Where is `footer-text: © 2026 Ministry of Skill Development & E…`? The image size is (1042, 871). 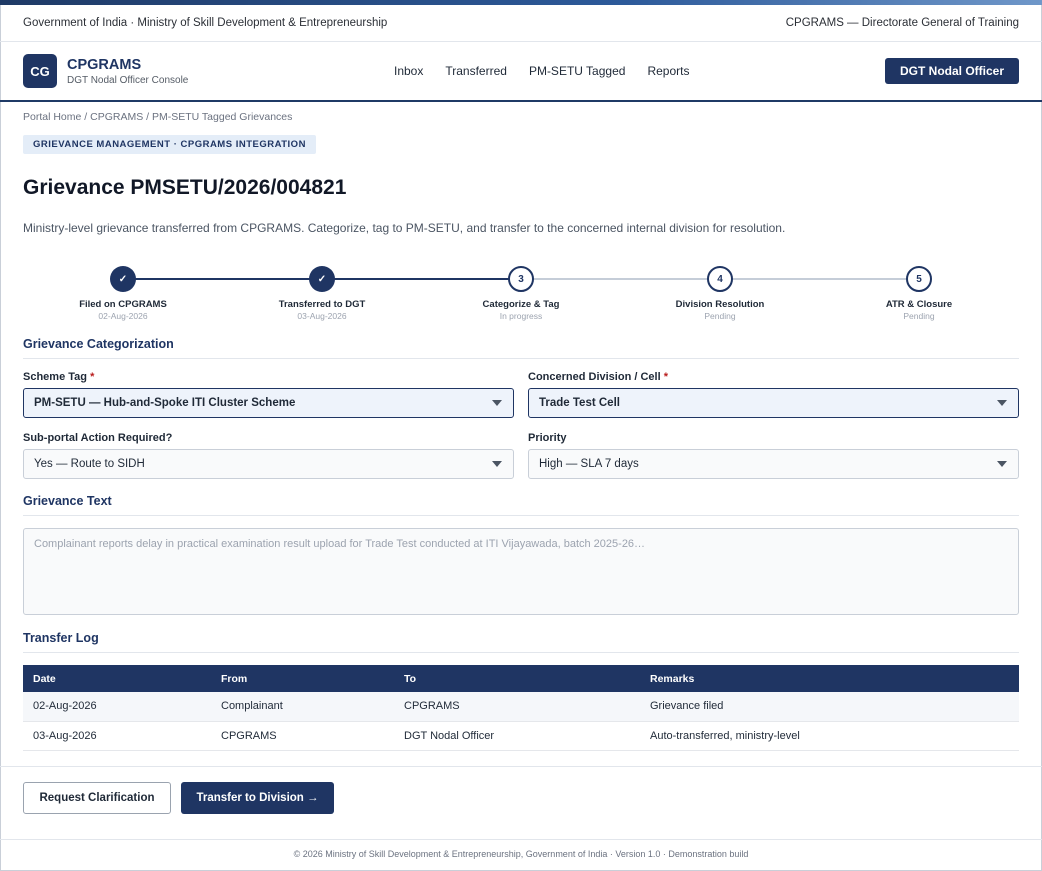
footer-text: © 2026 Ministry of Skill Development & E… is located at coordinates (521, 854).